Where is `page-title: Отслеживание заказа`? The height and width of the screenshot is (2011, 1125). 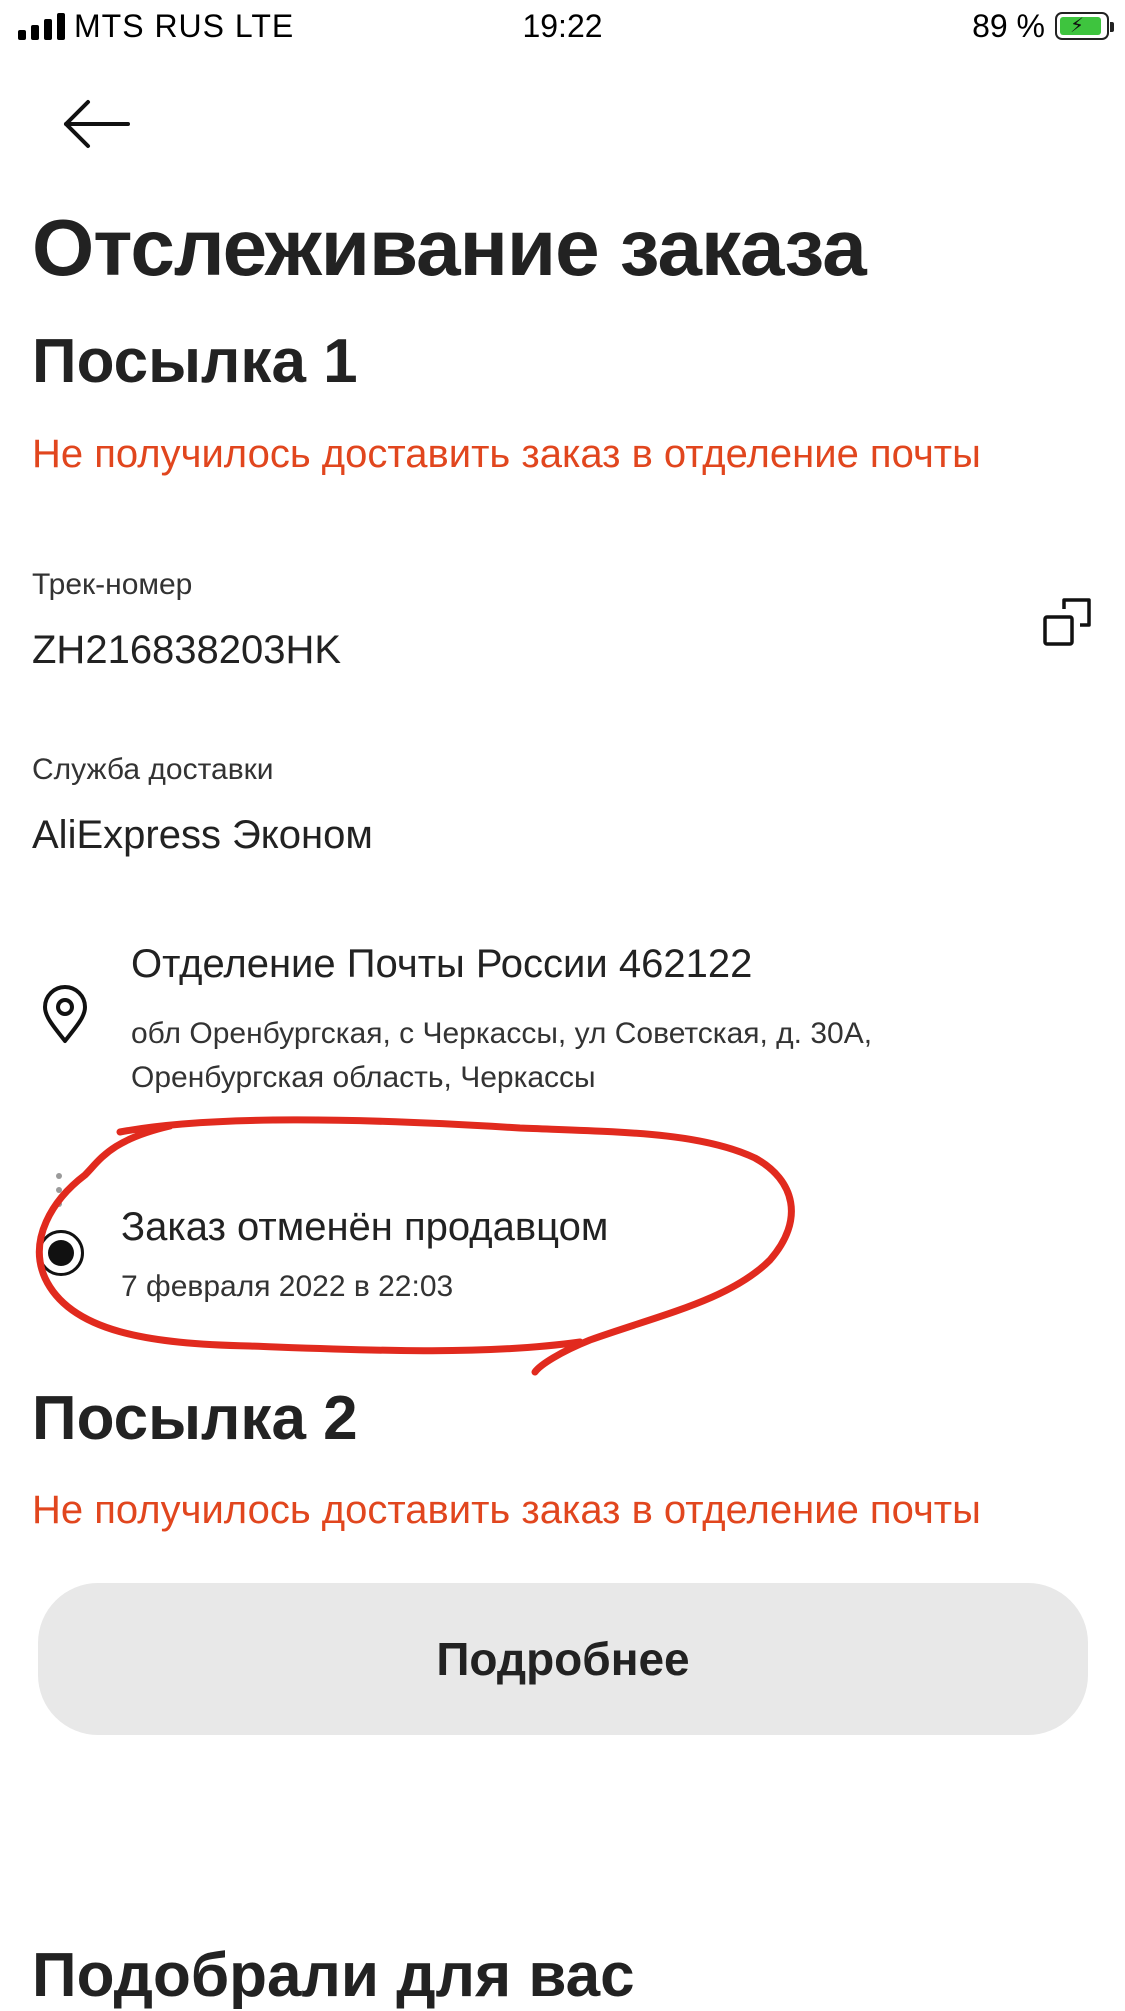 page-title: Отслеживание заказа is located at coordinates (449, 247).